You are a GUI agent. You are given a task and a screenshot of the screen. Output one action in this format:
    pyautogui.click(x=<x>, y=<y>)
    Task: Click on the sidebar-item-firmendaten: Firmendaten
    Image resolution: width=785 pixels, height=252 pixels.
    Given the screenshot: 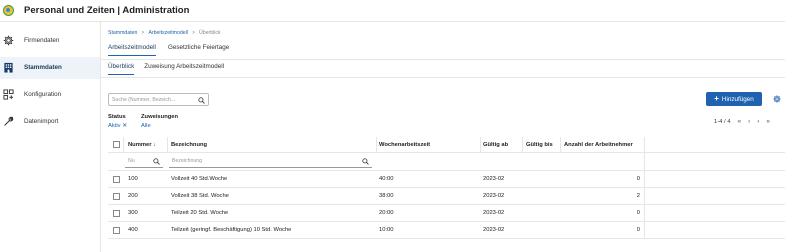 What is the action you would take?
    pyautogui.click(x=50, y=41)
    